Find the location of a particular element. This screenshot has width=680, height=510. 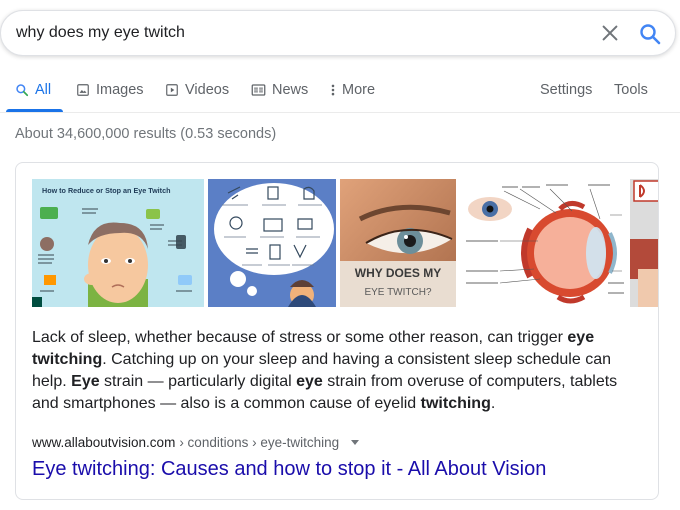

snippet-highlight: Eye is located at coordinates (85, 381).